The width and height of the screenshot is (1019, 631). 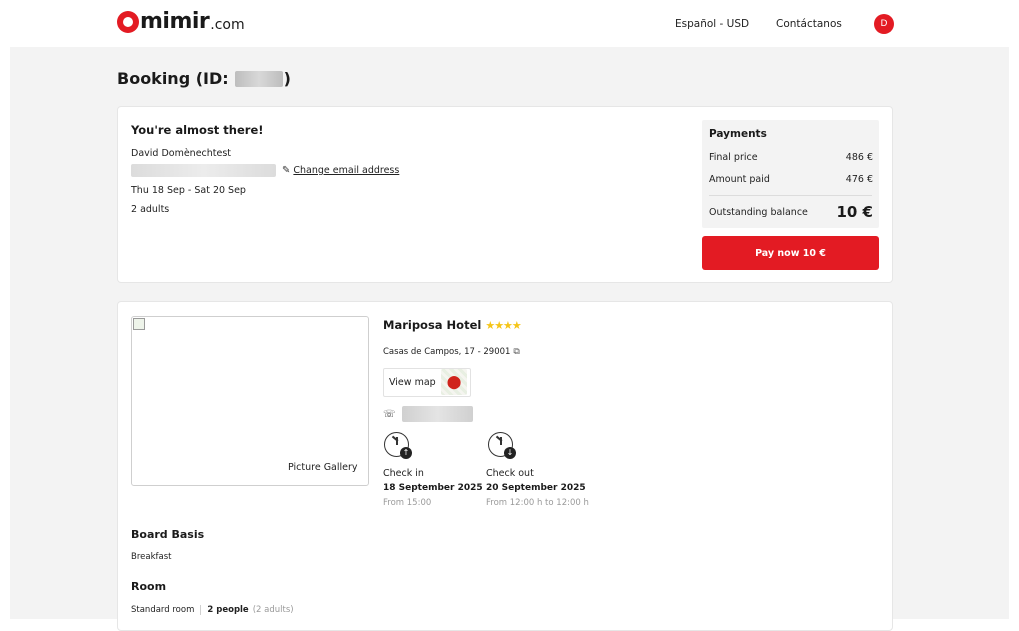 I want to click on redacted-booking-id, so click(x=258, y=78).